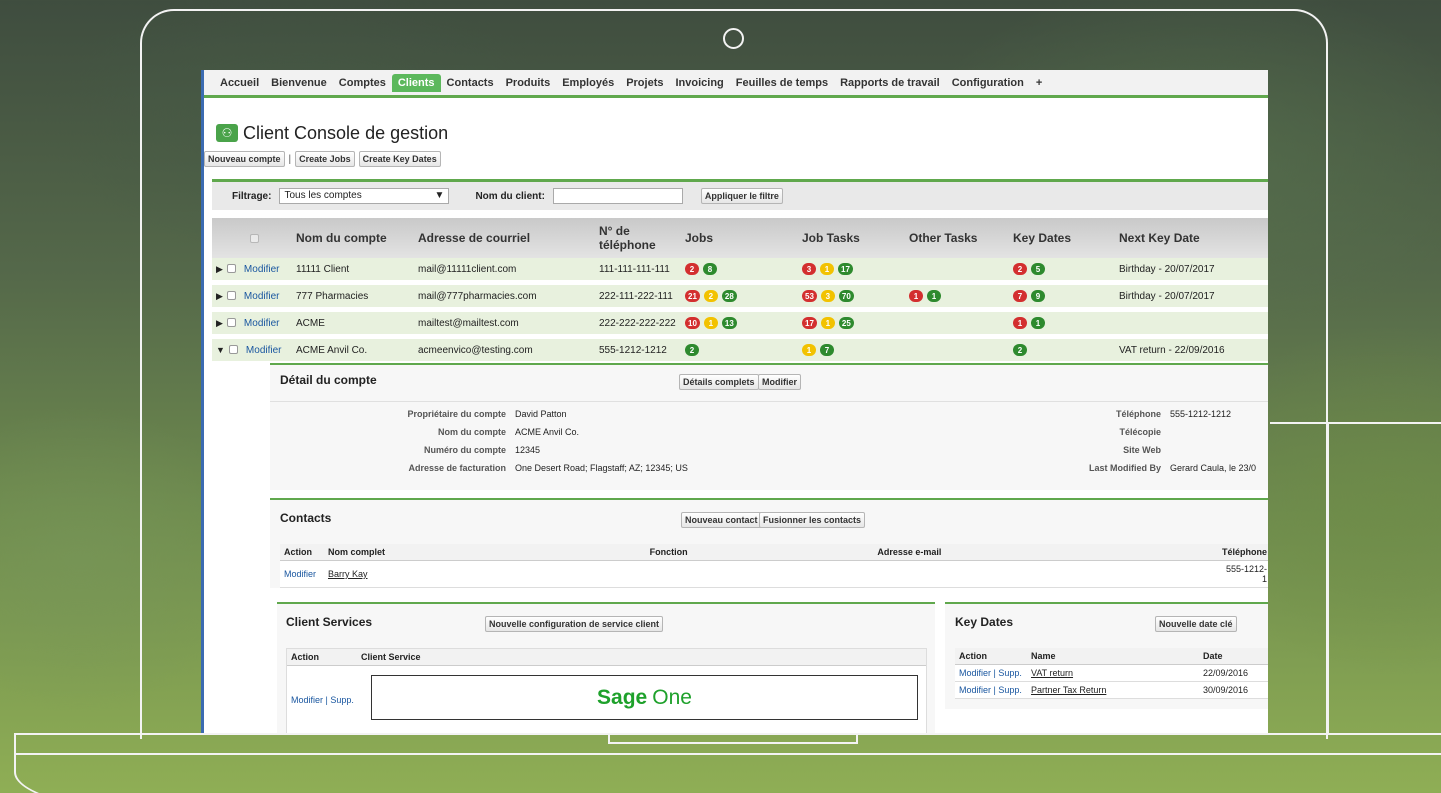 This screenshot has height=793, width=1441. What do you see at coordinates (1233, 673) in the screenshot?
I see `key-date-date: 22/09/2016` at bounding box center [1233, 673].